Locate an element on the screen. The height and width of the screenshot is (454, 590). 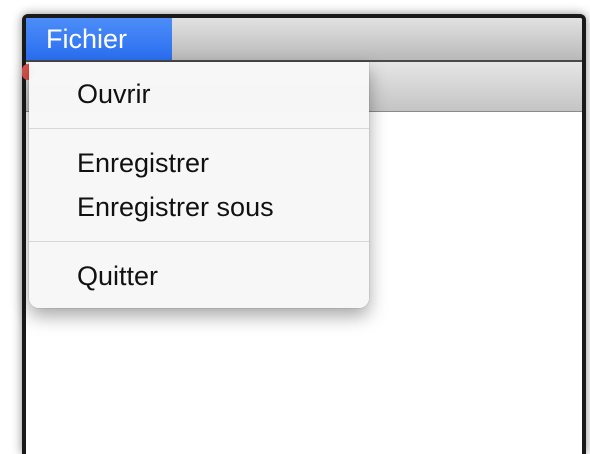
menu-item-ouvrir: Ouvrir is located at coordinates (199, 94).